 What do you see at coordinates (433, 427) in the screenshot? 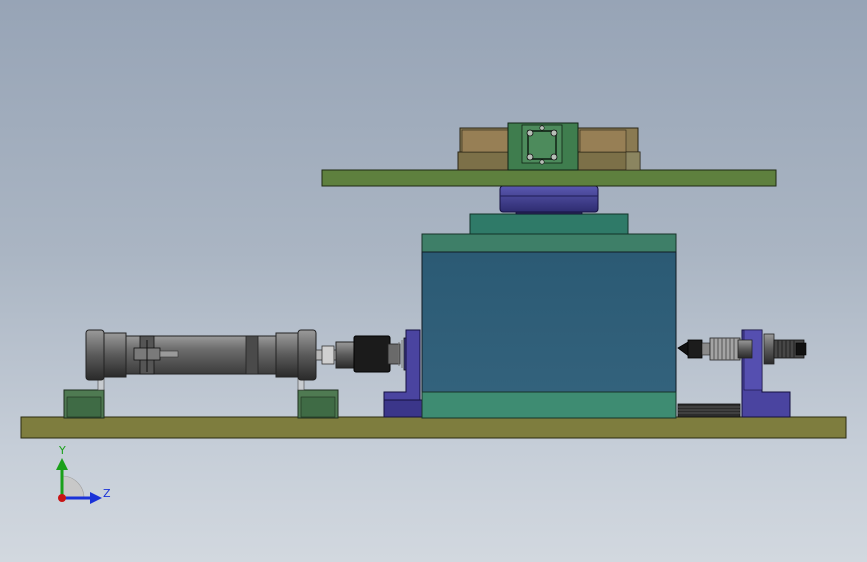
I see `base-plate` at bounding box center [433, 427].